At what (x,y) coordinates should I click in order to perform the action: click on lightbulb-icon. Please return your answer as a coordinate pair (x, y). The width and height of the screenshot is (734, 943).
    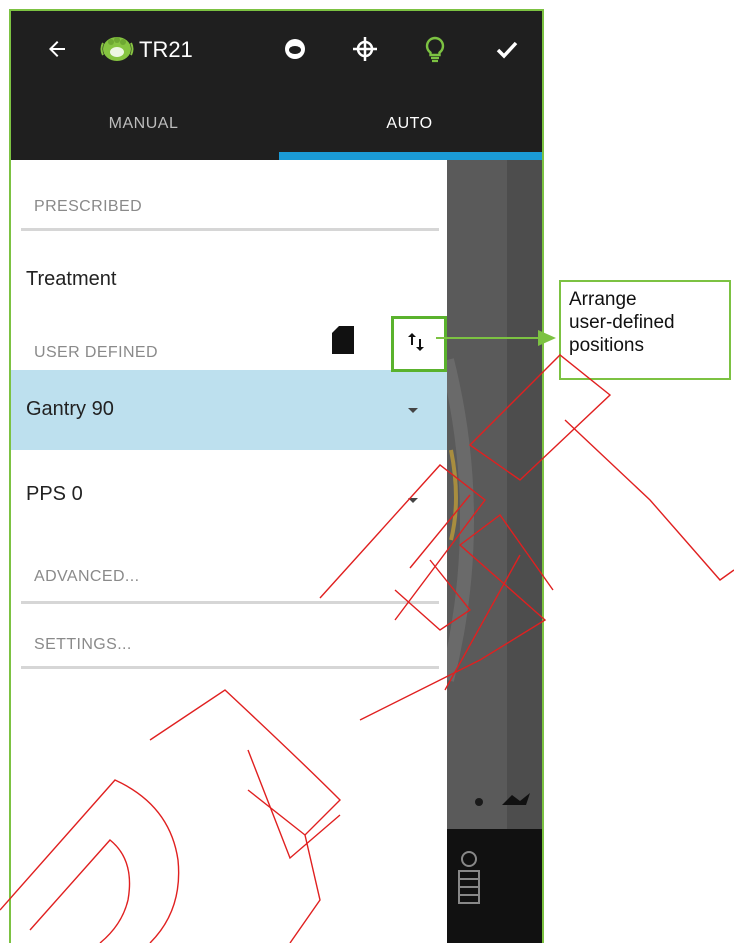
    Looking at the image, I should click on (435, 49).